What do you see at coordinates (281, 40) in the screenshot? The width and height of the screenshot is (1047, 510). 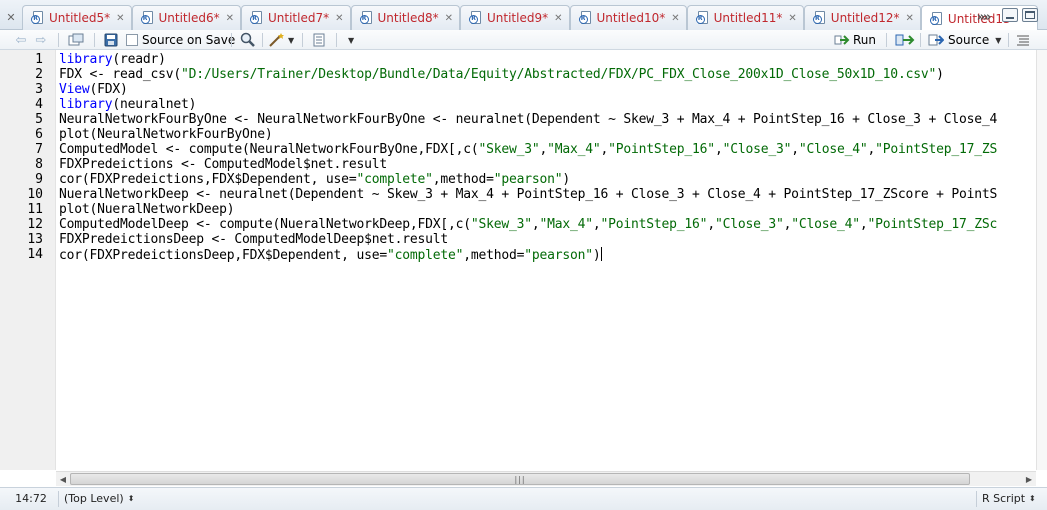 I see `code-tools-wand-icon: ▼` at bounding box center [281, 40].